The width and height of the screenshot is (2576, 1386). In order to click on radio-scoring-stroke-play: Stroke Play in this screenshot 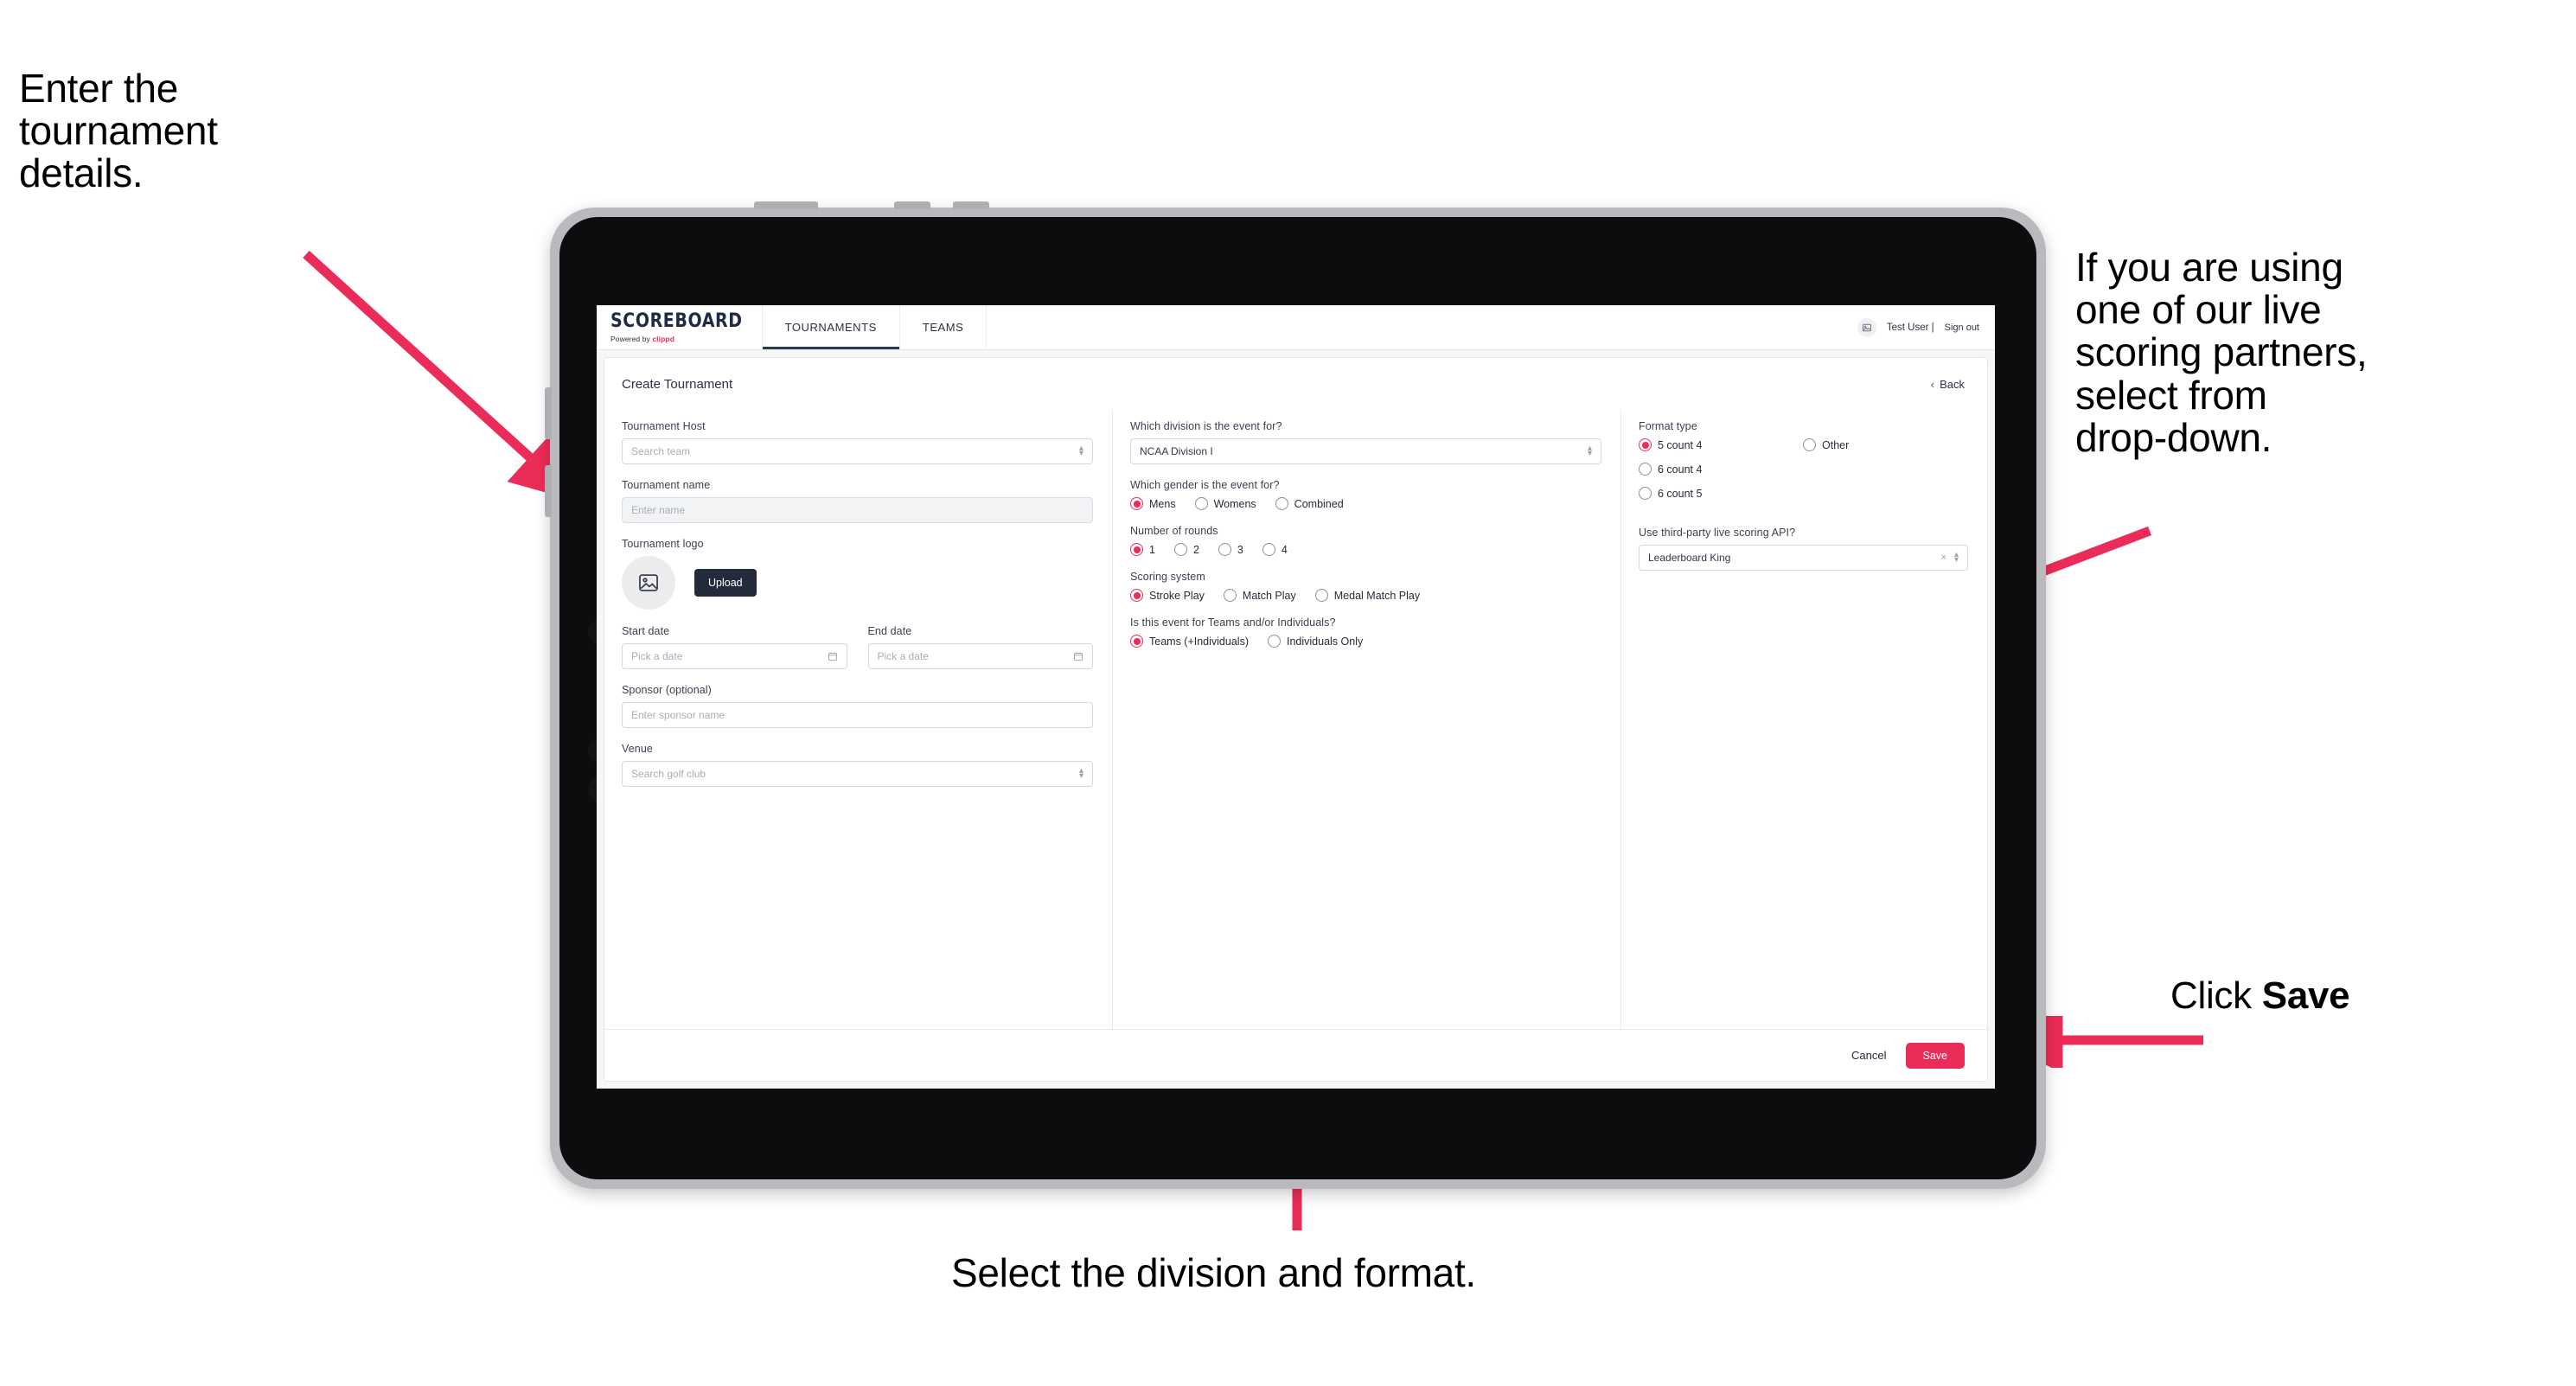, I will do `click(1167, 595)`.